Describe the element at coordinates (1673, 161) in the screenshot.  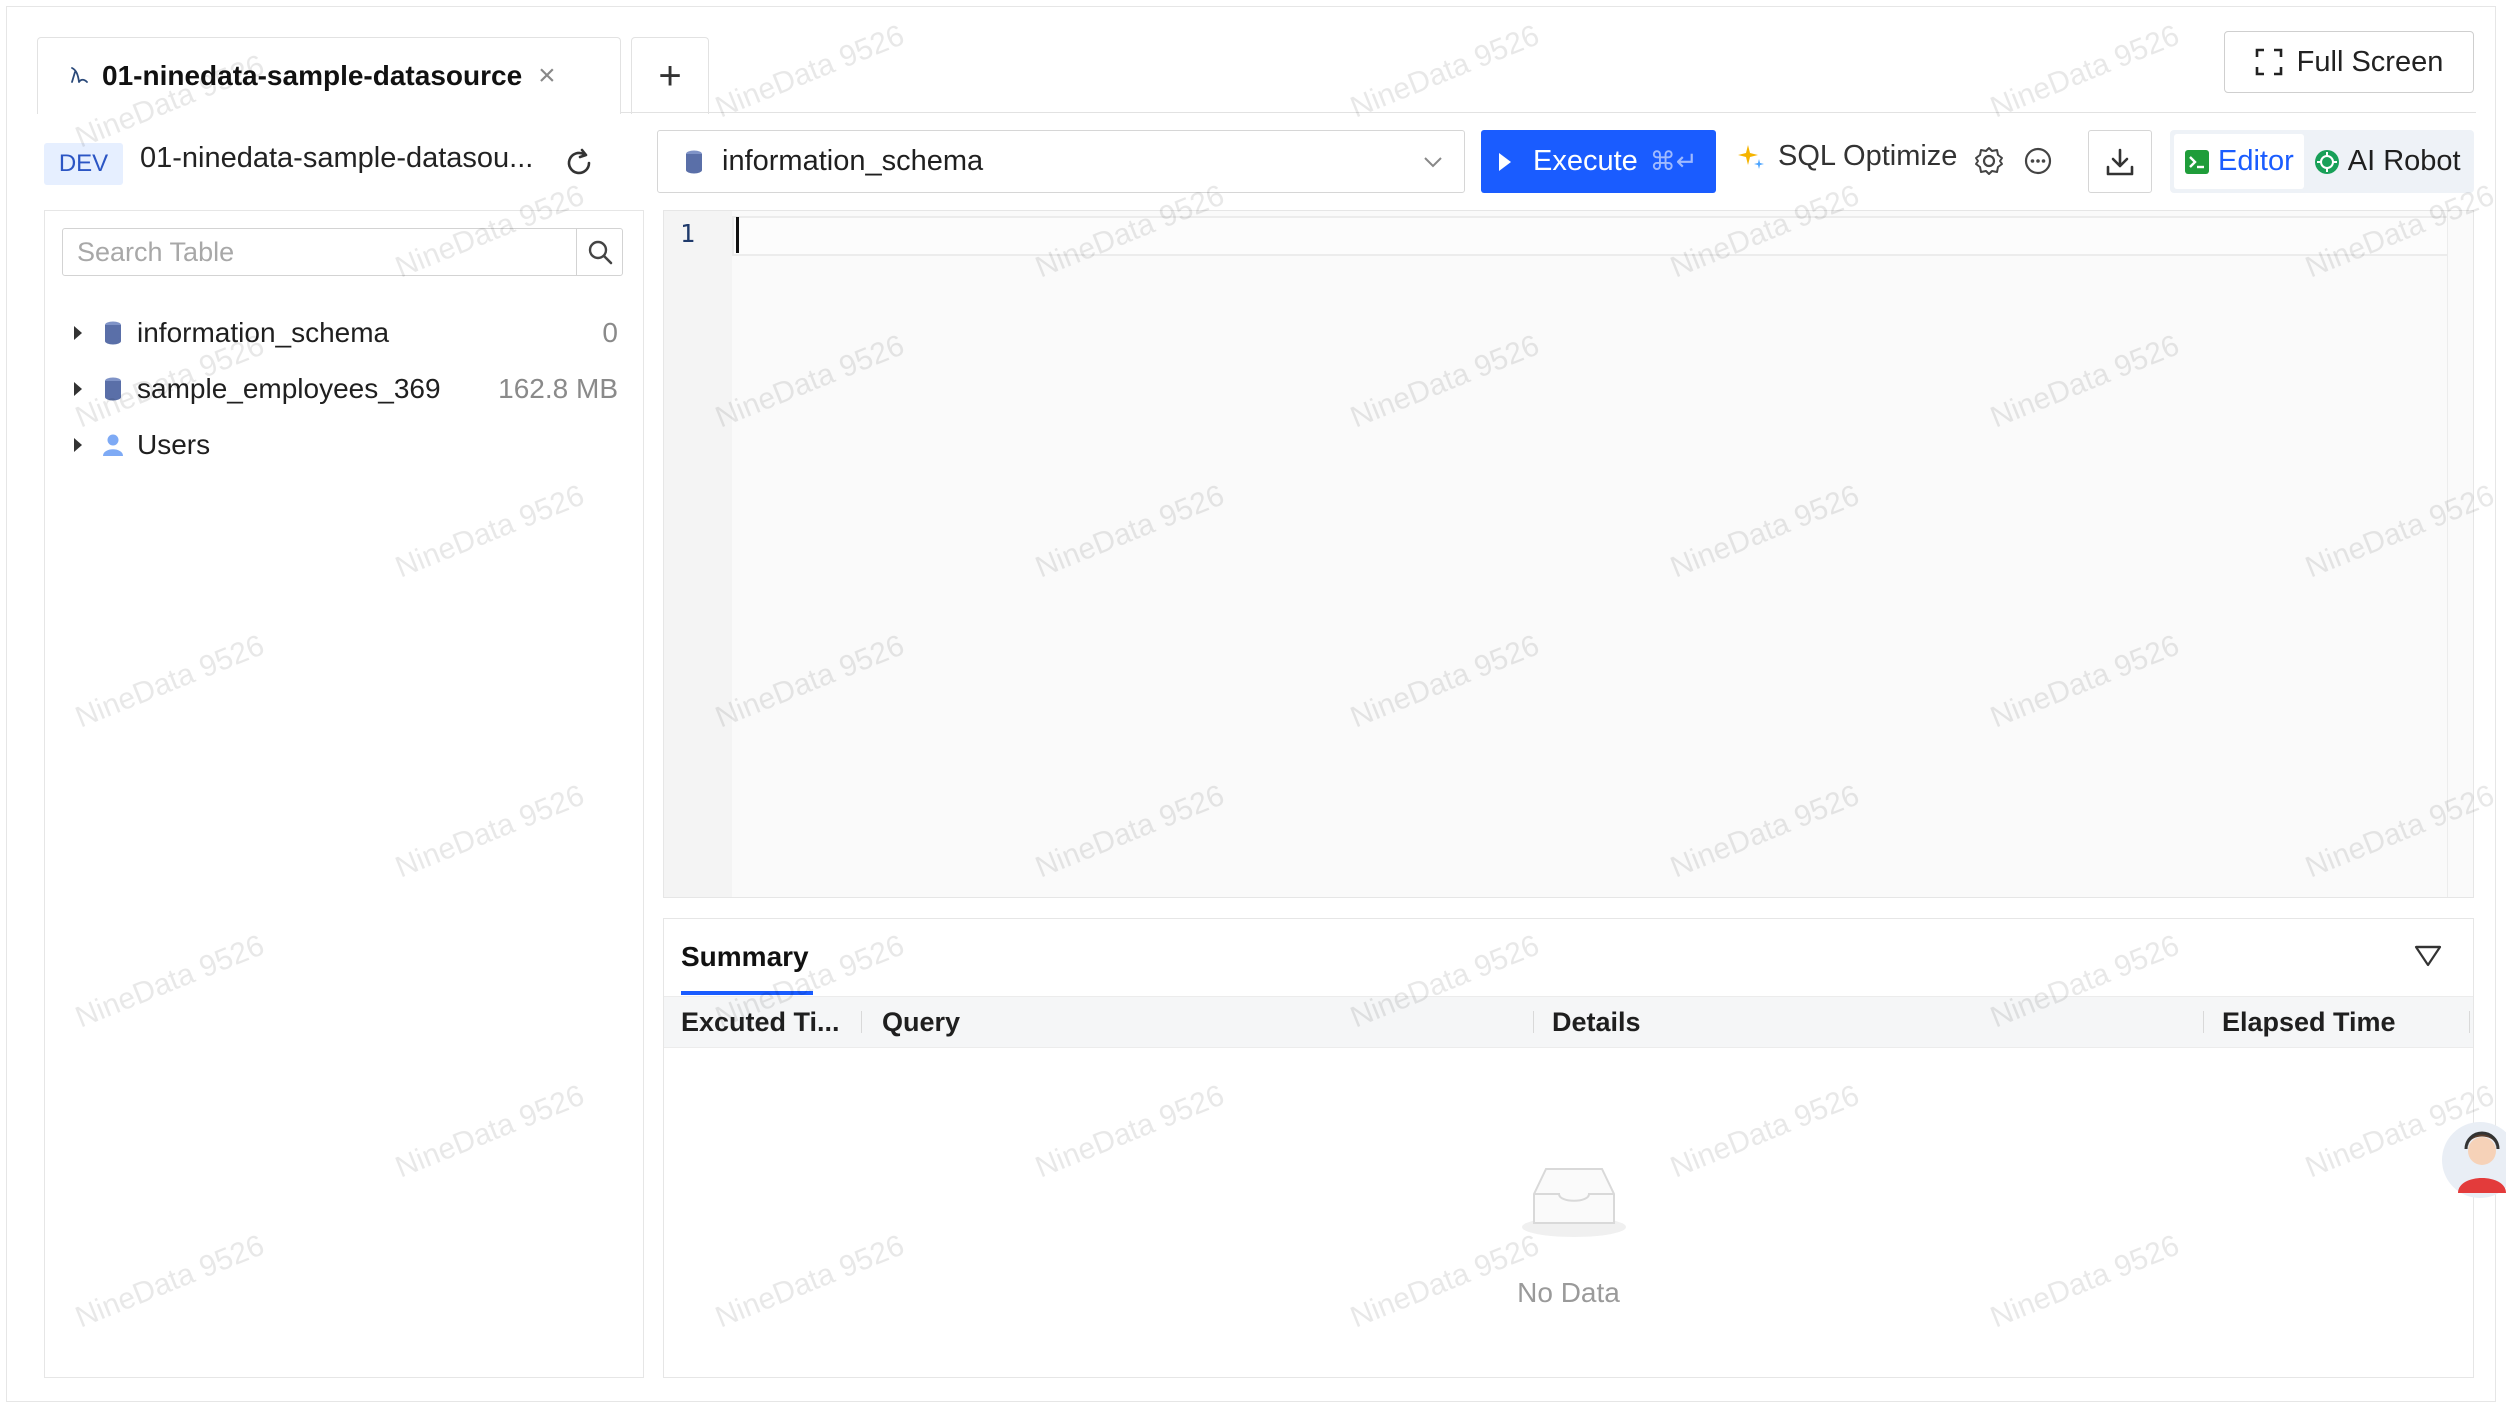
I see `execute-shortcut: ⌘↵` at that location.